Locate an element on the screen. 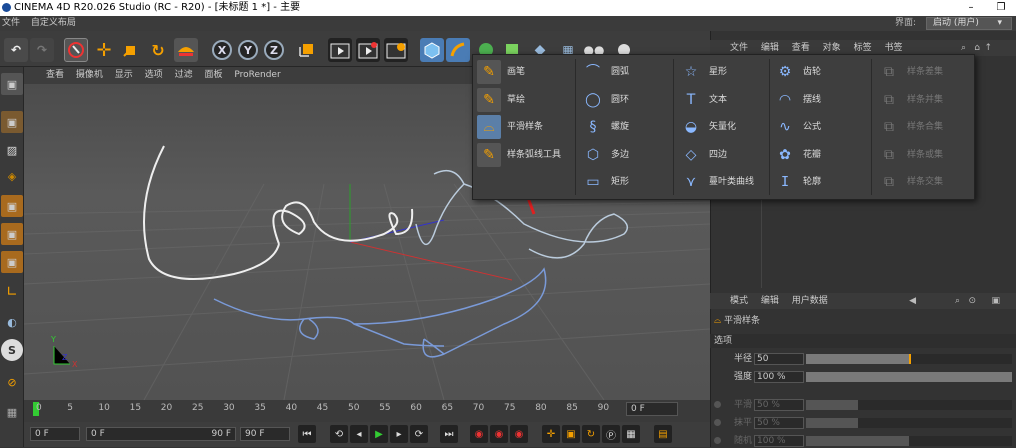  menu-item-star: ☆ 星形 is located at coordinates (703, 72).